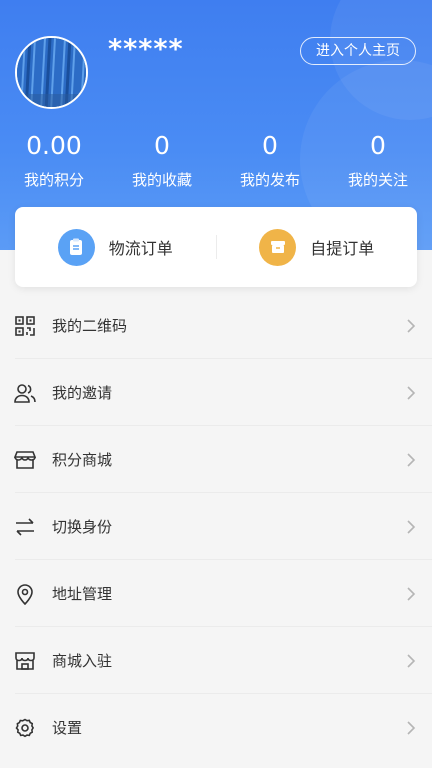 The image size is (432, 768). I want to click on menu-item-invitations: 我的邀请, so click(216, 392).